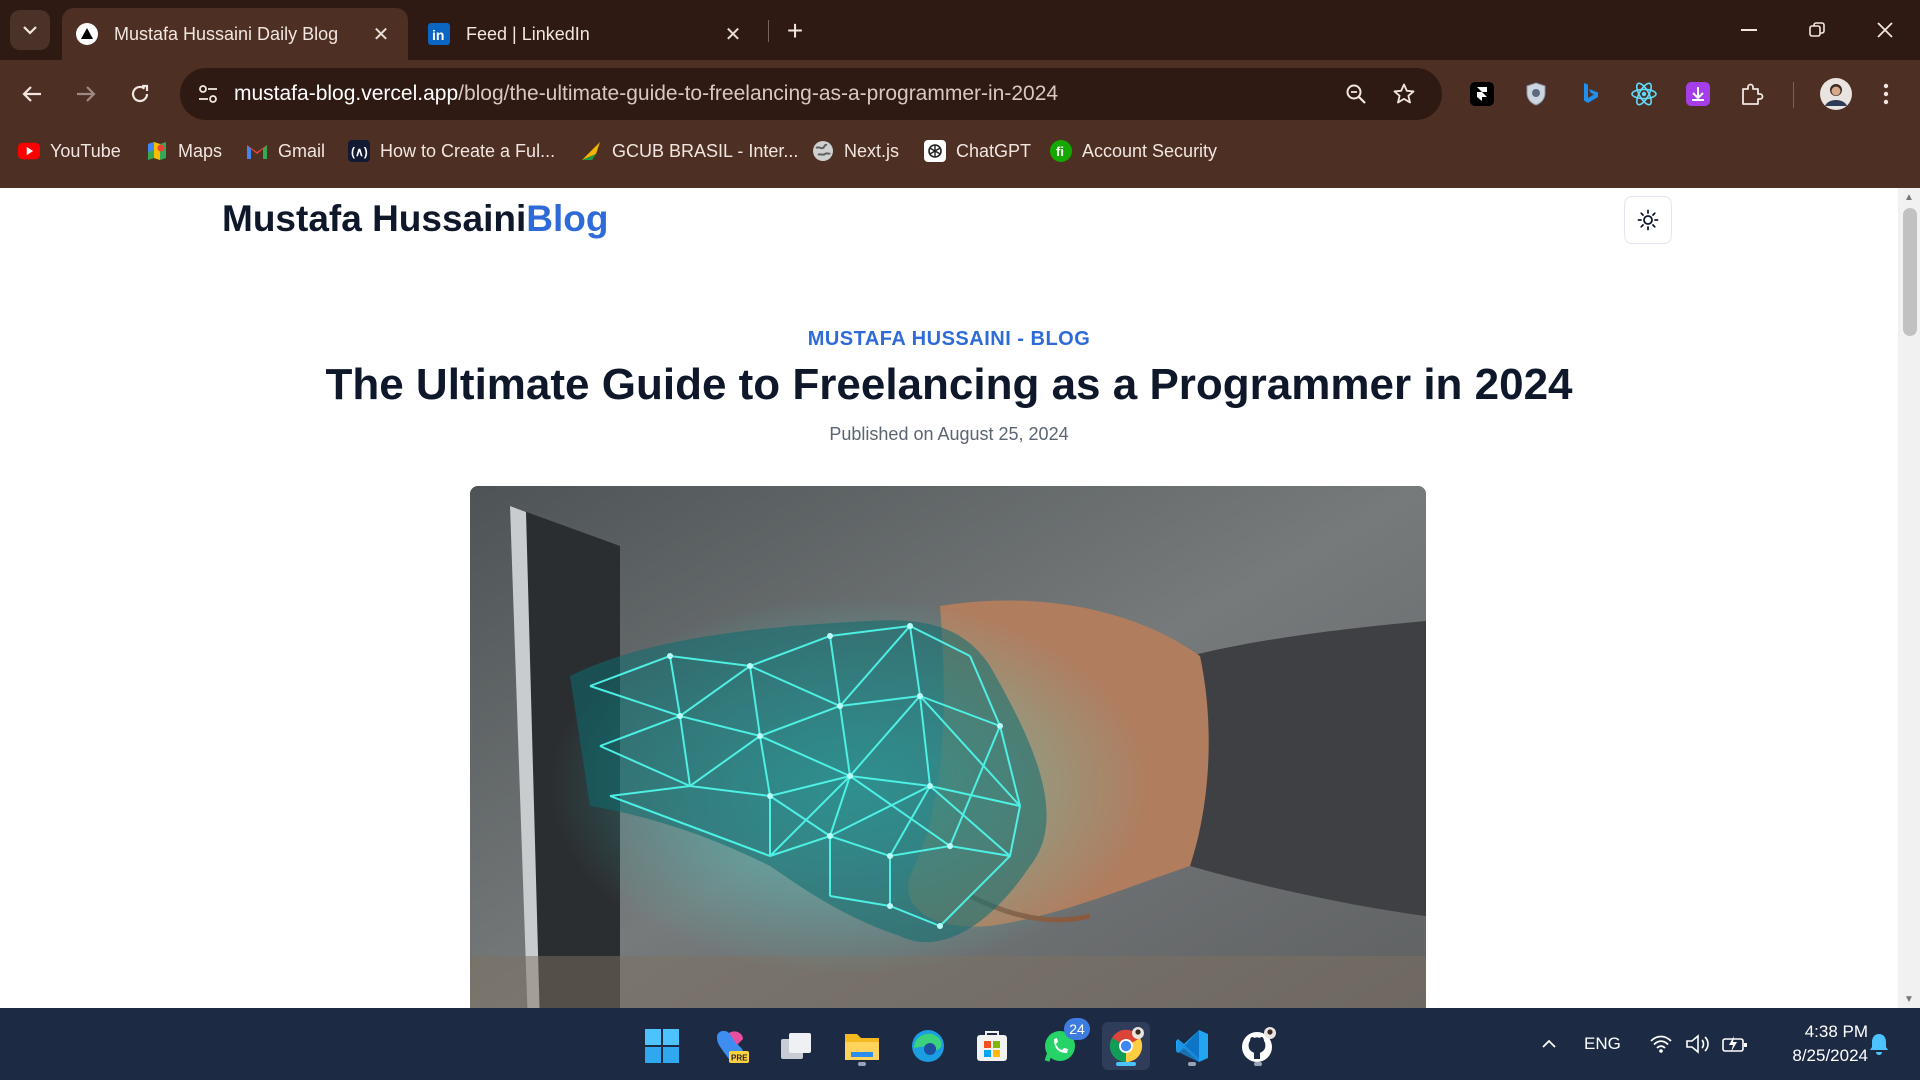 The width and height of the screenshot is (1920, 1080). Describe the element at coordinates (1909, 598) in the screenshot. I see `page-scrollbar: ▲ ▼` at that location.